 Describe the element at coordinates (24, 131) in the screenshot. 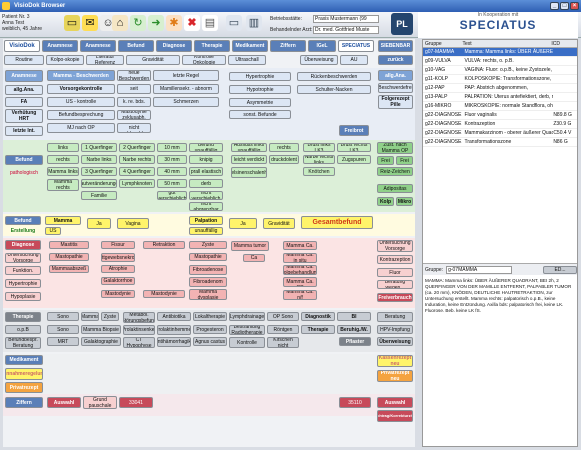

I see `letzte-int-button: letzte Int.` at that location.